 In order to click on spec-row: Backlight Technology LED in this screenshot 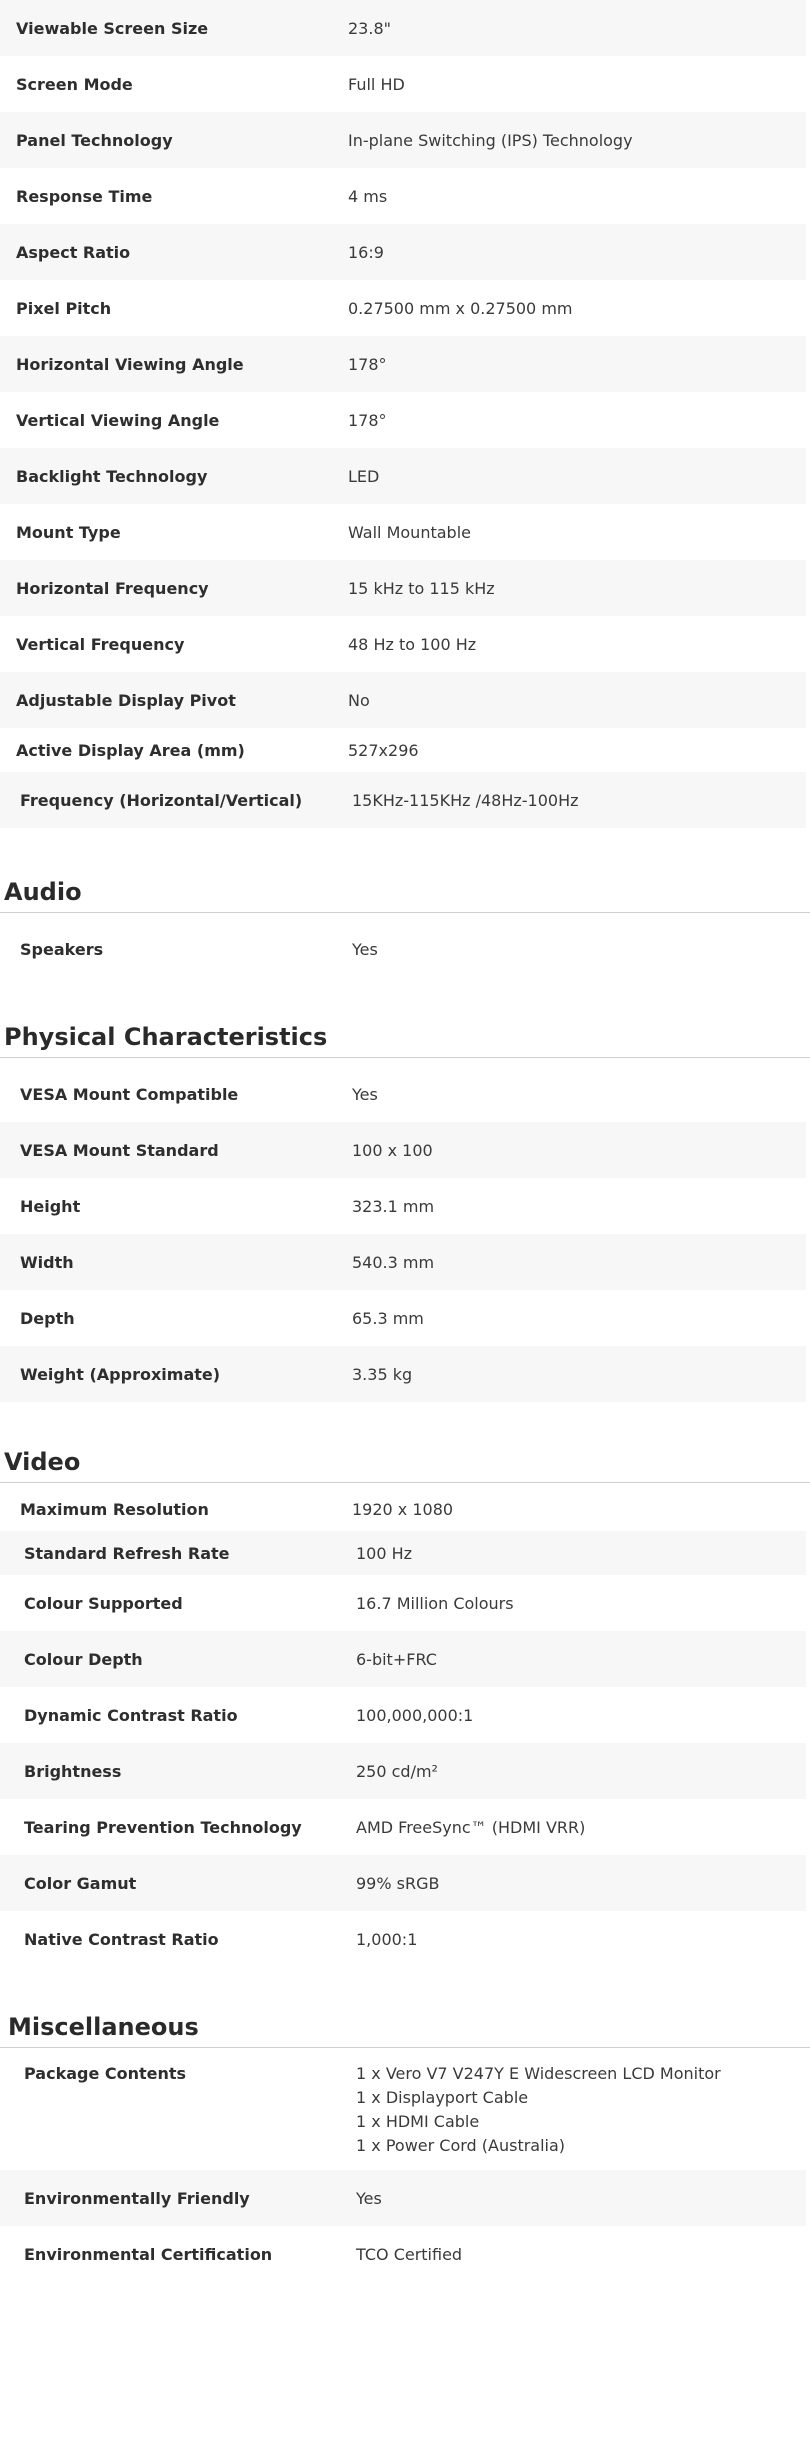, I will do `click(403, 476)`.